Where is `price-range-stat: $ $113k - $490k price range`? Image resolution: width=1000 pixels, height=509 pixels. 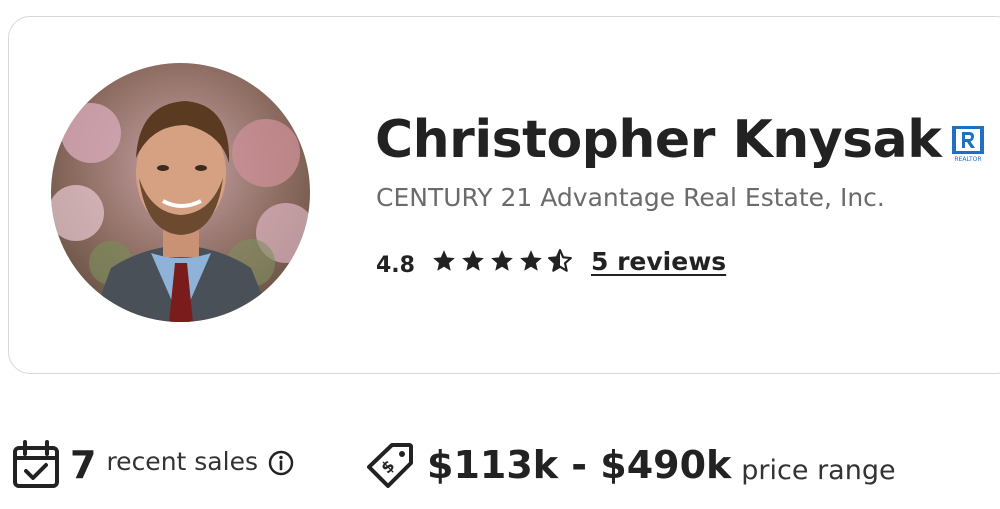
price-range-stat: $ $113k - $490k price range is located at coordinates (631, 465).